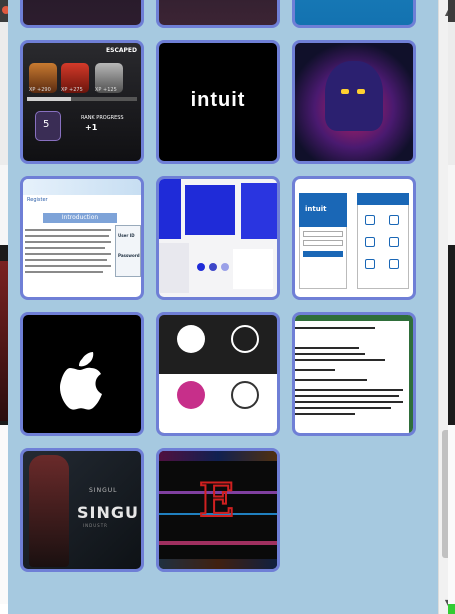  Describe the element at coordinates (354, 96) in the screenshot. I see `hooded-figure-icon` at that location.